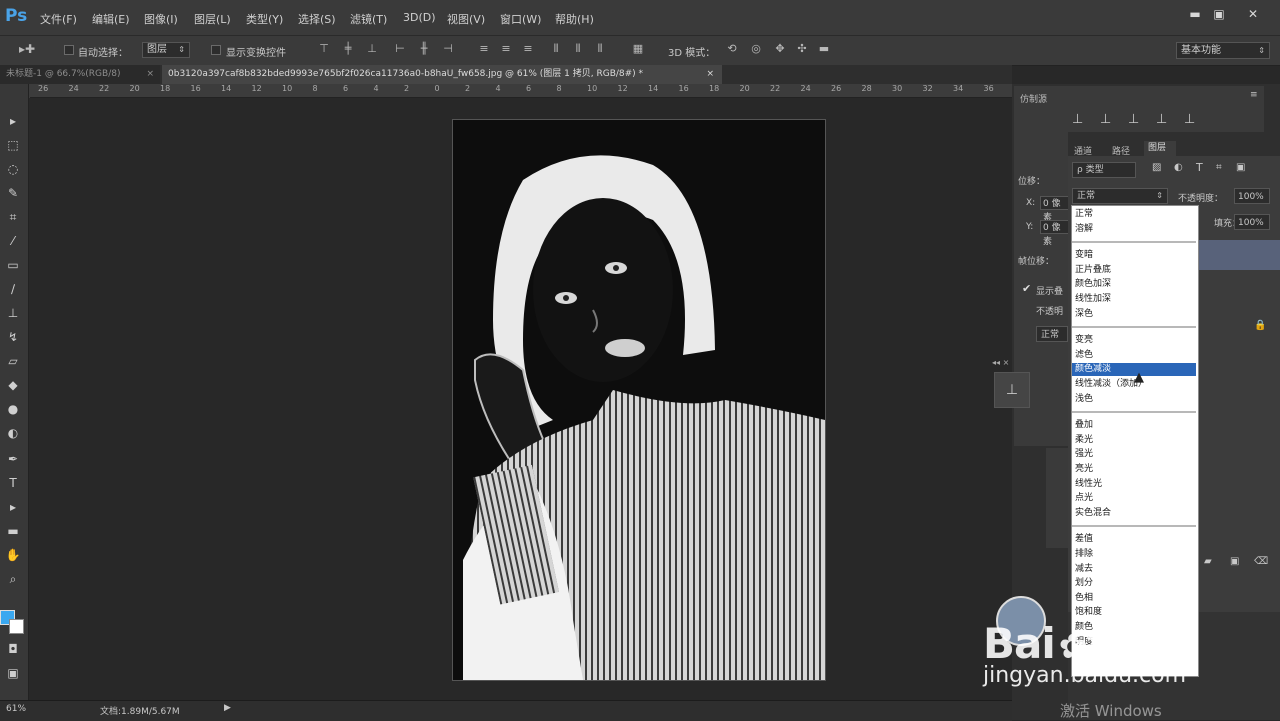 The height and width of the screenshot is (721, 1280). Describe the element at coordinates (528, 49) in the screenshot. I see `distribute-bottom-icon: ≡` at that location.